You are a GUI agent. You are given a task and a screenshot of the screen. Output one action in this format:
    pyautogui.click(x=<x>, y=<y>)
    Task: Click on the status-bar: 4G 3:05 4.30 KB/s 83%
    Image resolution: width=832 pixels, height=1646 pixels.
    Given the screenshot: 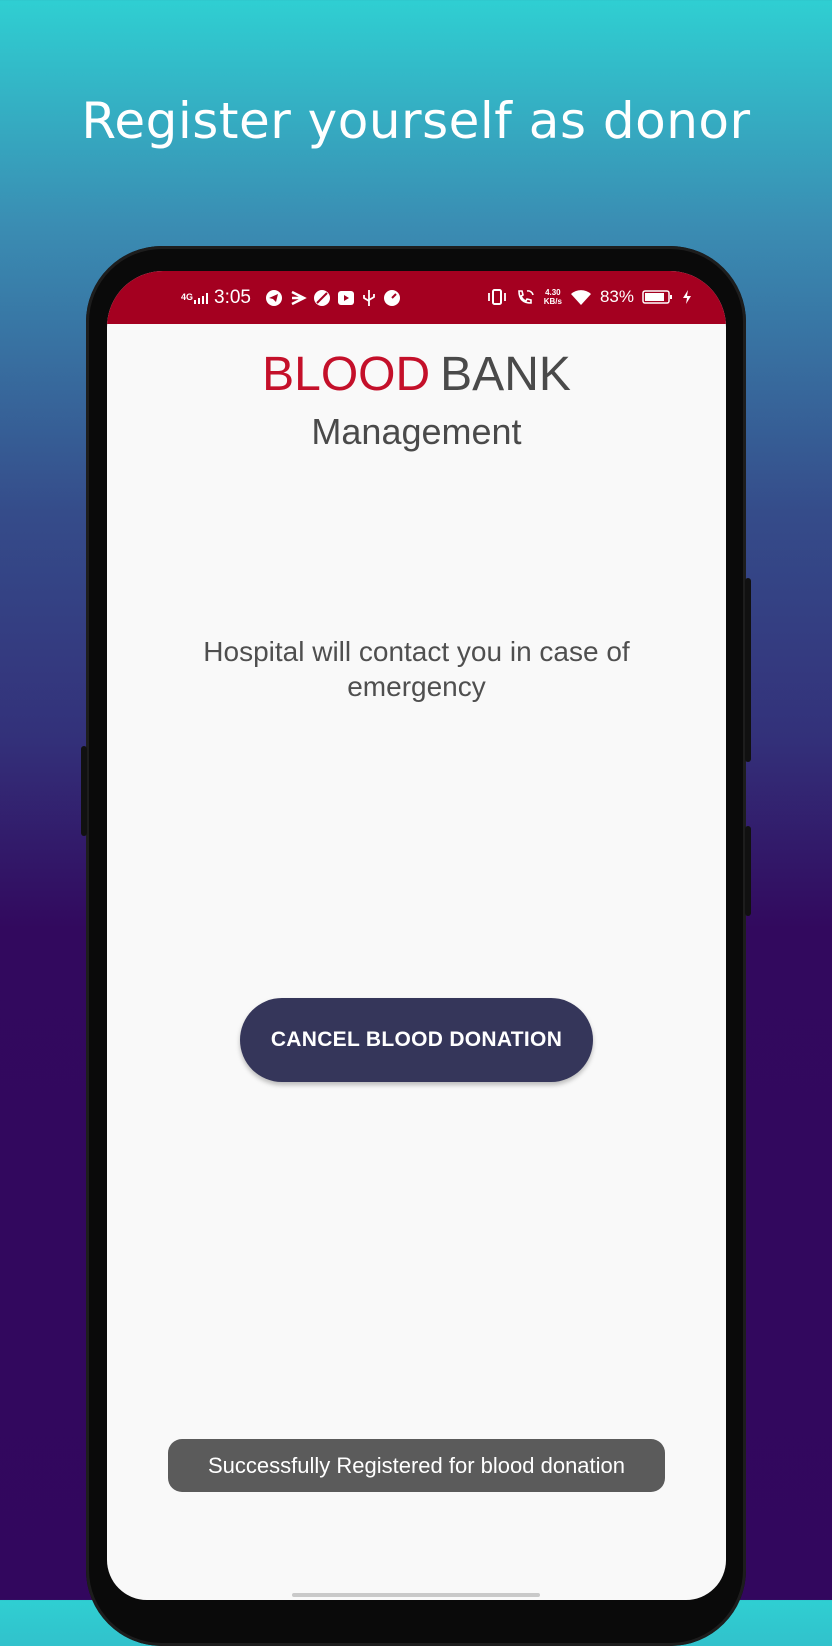 What is the action you would take?
    pyautogui.click(x=416, y=297)
    